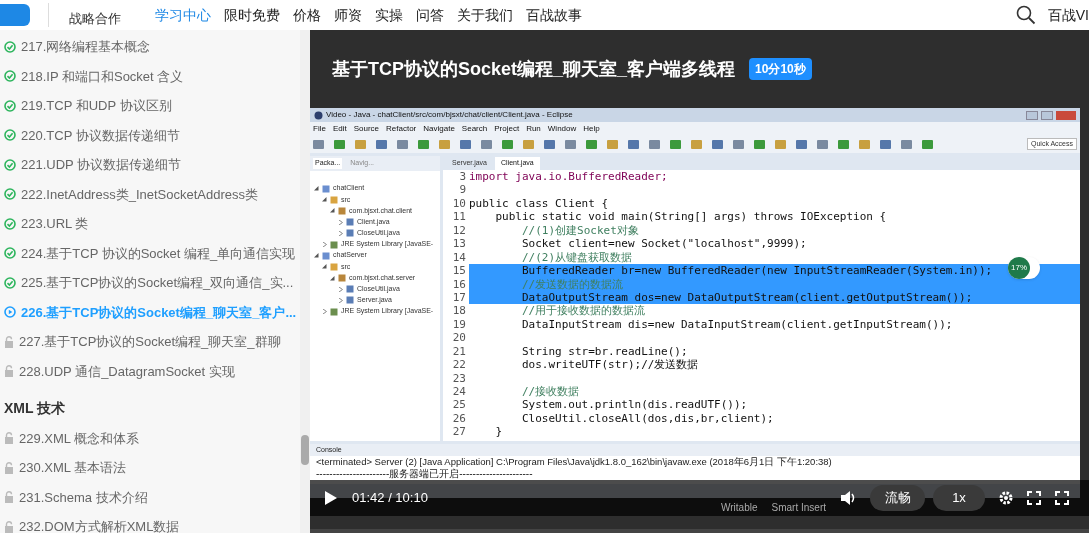 Image resolution: width=1089 pixels, height=533 pixels. Describe the element at coordinates (1068, 15) in the screenshot. I see `user-name: 百战VI` at that location.